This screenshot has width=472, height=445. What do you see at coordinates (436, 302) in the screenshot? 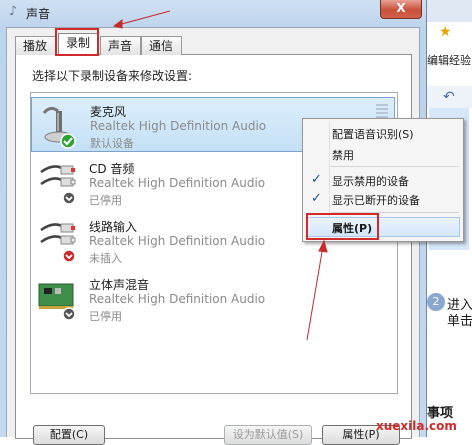
I see `step-number-badge: 2` at bounding box center [436, 302].